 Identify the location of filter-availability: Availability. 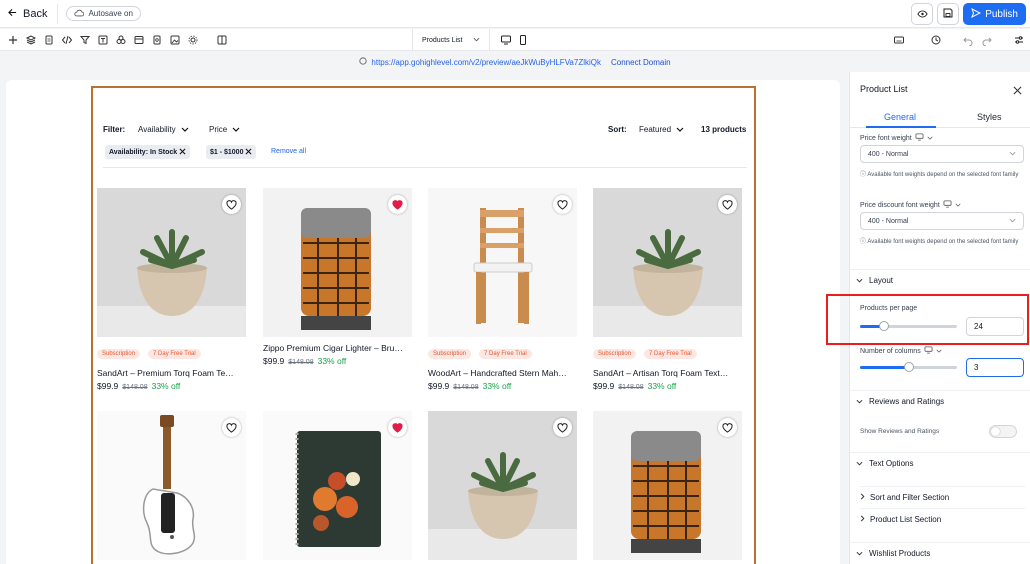
(163, 129).